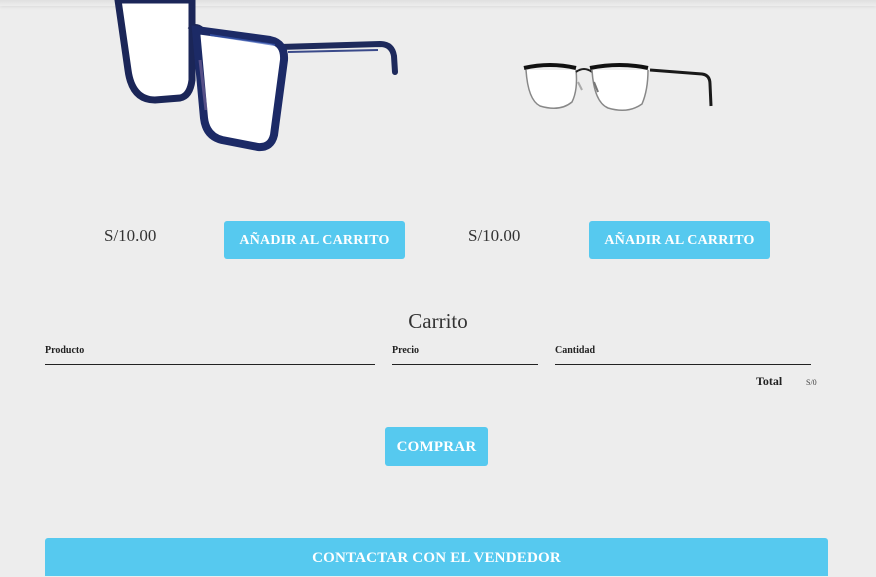 This screenshot has height=577, width=876. What do you see at coordinates (683, 354) in the screenshot?
I see `column-header-cantidad: Cantidad` at bounding box center [683, 354].